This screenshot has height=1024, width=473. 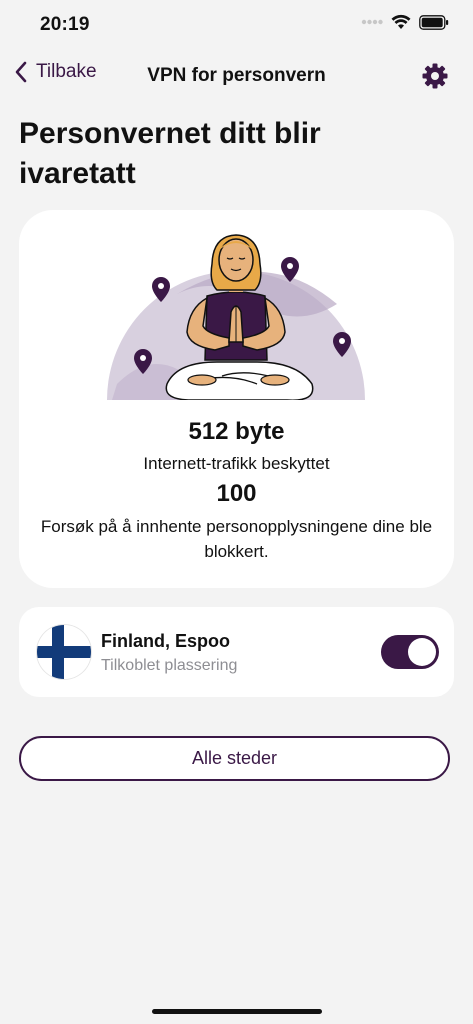 I want to click on page-title: Personvernet ditt blir ivaretatt, so click(x=170, y=153).